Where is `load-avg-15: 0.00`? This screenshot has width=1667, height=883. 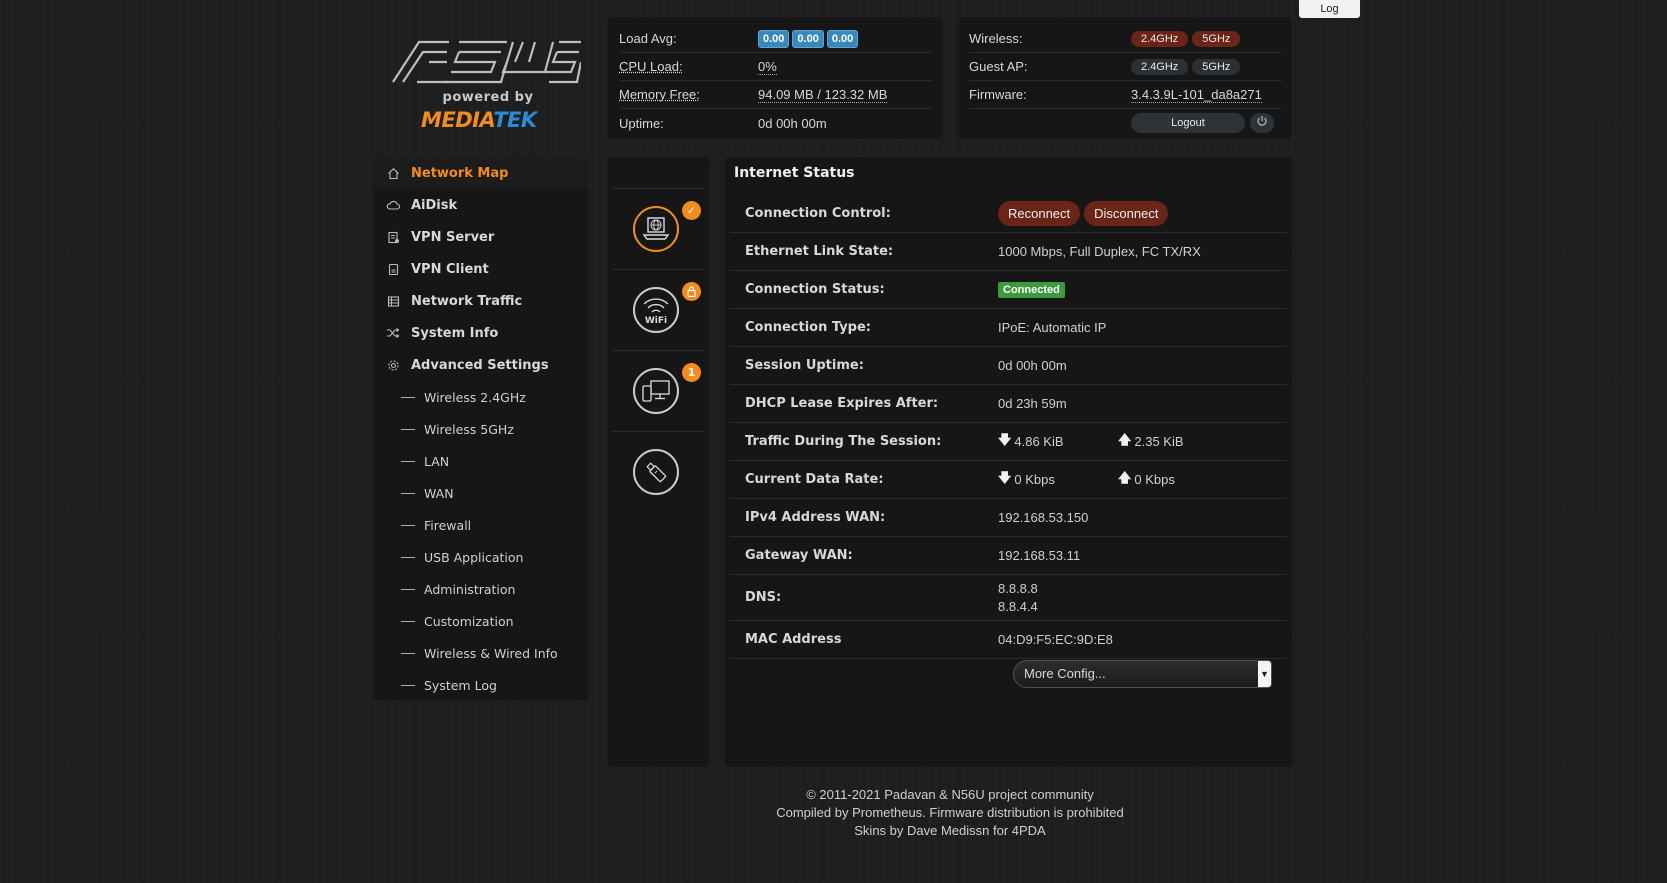
load-avg-15: 0.00 is located at coordinates (842, 38).